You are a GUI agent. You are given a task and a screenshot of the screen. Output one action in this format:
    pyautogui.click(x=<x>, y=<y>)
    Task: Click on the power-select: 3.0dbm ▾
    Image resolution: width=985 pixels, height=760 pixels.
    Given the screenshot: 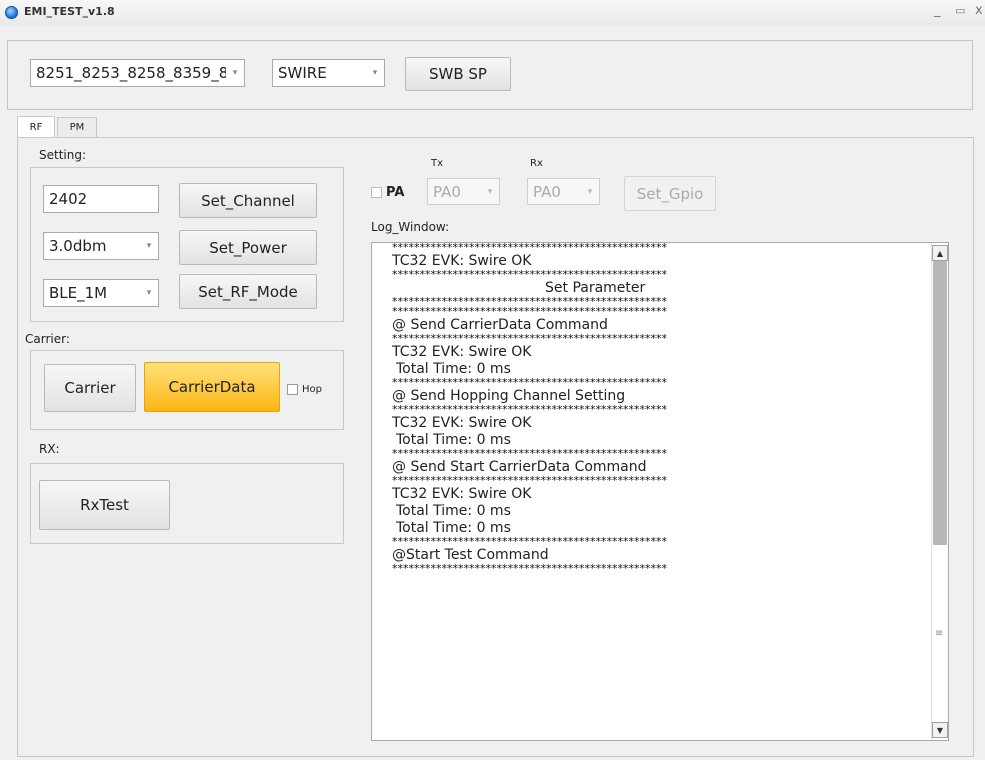 What is the action you would take?
    pyautogui.click(x=101, y=246)
    